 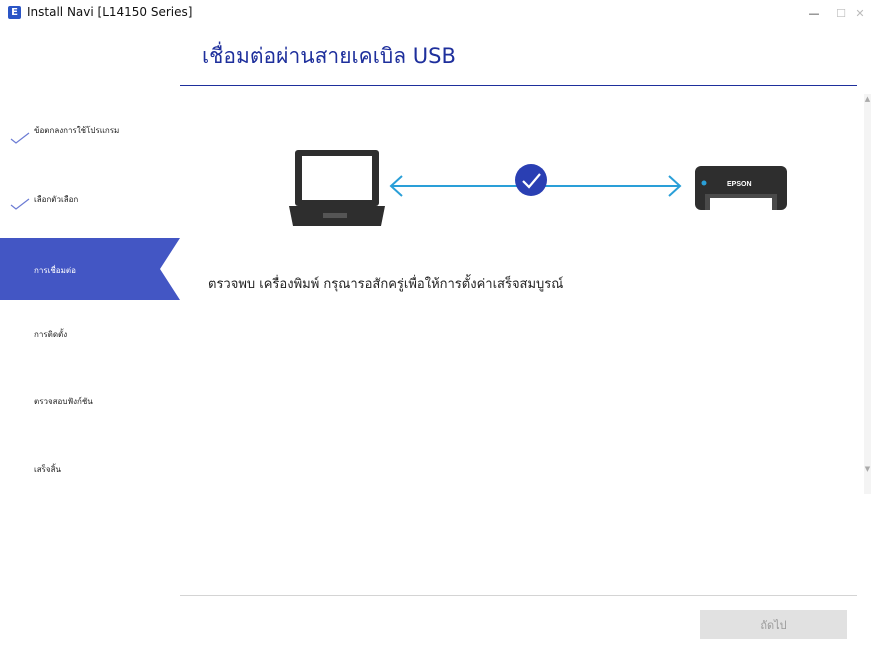 I want to click on sidebar-step-connection: การเชื่อมต่อ, so click(x=90, y=269).